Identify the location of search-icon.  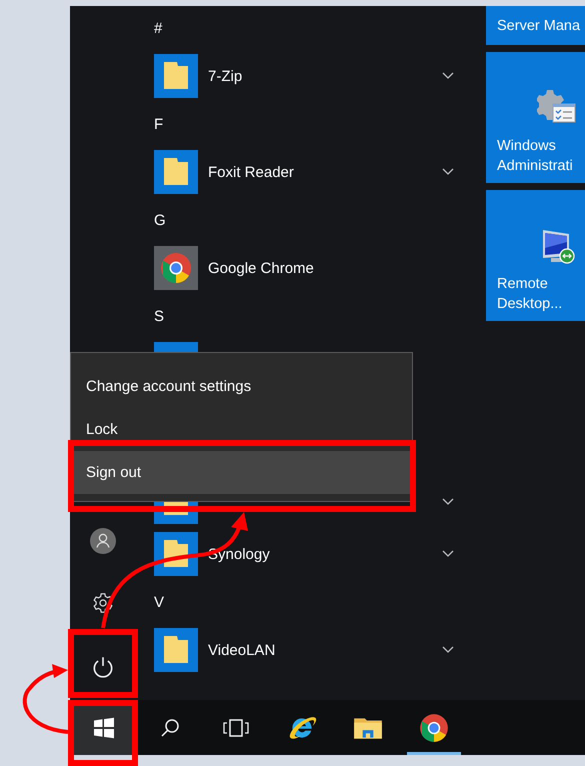
(170, 727).